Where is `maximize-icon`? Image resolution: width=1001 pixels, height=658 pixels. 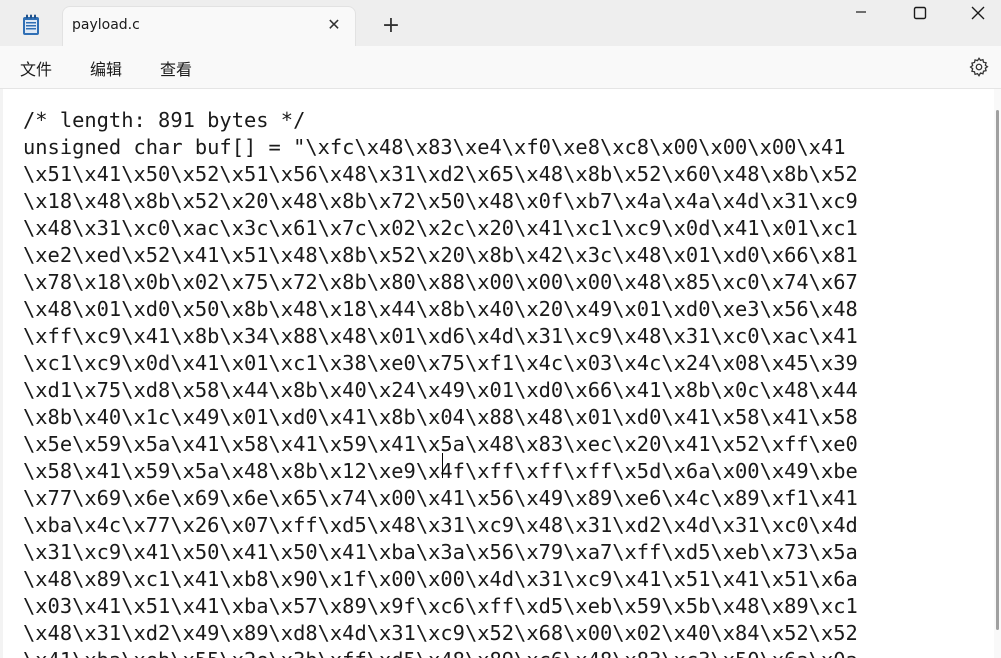
maximize-icon is located at coordinates (920, 15).